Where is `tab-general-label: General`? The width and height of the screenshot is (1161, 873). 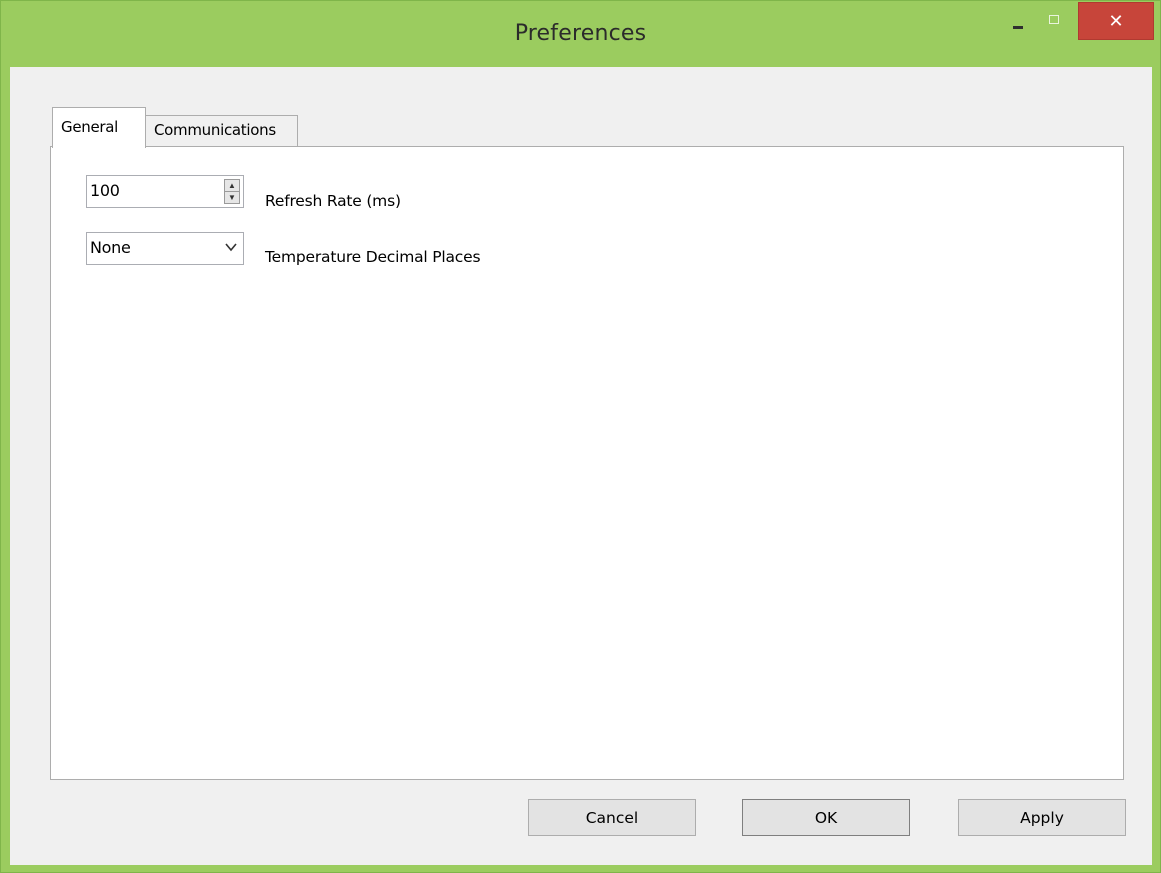
tab-general-label: General is located at coordinates (90, 127).